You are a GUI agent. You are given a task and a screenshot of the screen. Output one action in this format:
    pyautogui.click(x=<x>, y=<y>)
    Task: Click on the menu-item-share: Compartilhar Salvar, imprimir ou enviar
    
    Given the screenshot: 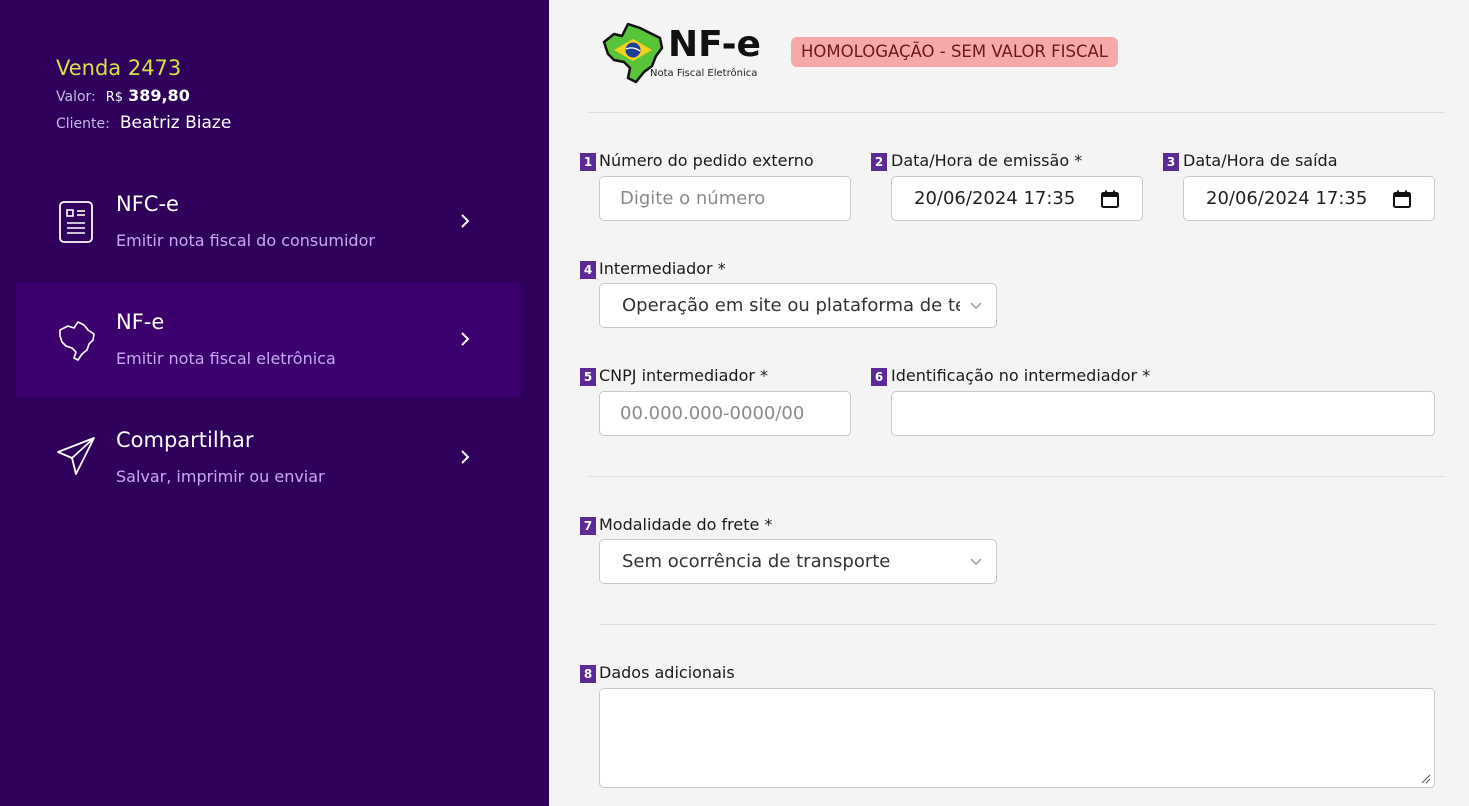 What is the action you would take?
    pyautogui.click(x=268, y=457)
    